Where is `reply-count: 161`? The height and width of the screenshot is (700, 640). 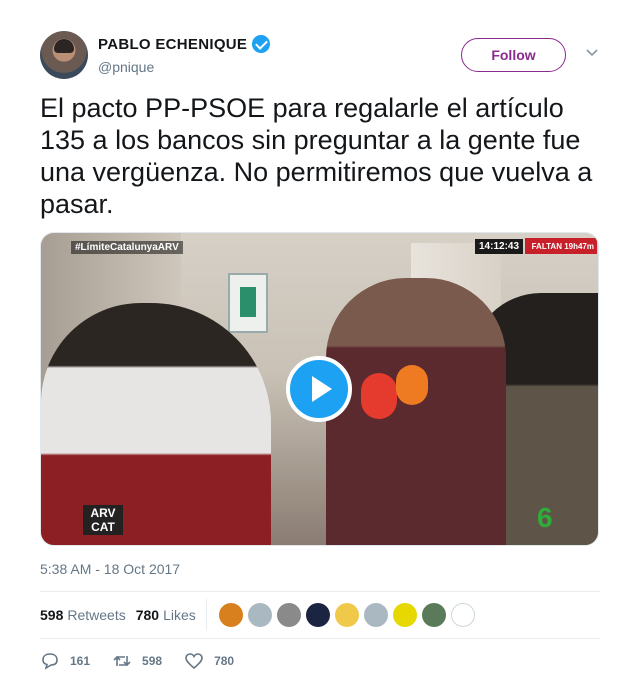
reply-count: 161 is located at coordinates (80, 661).